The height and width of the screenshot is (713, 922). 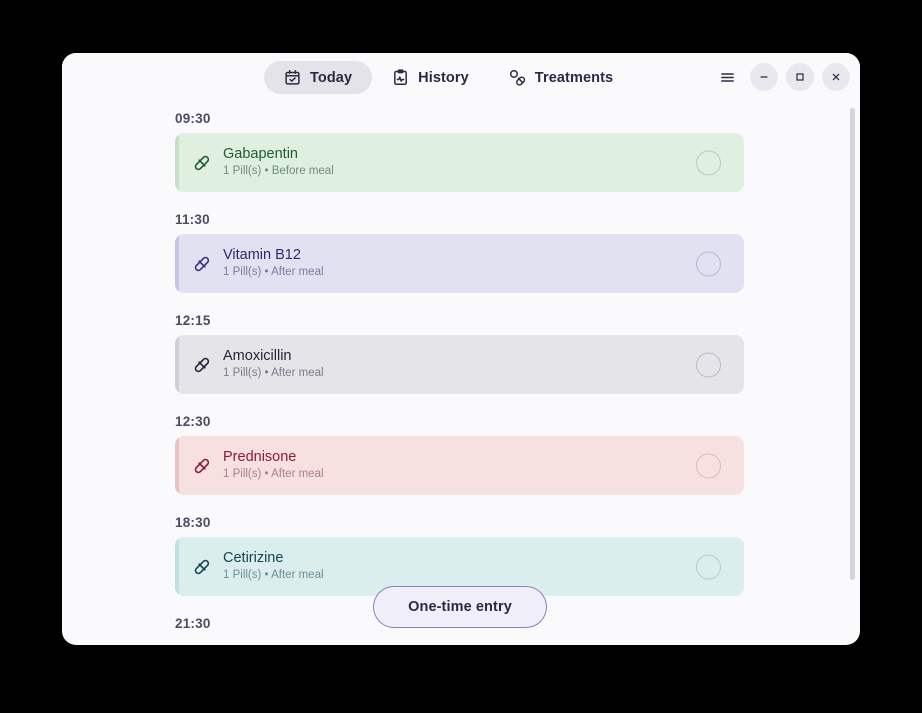 I want to click on pills-icon, so click(x=517, y=77).